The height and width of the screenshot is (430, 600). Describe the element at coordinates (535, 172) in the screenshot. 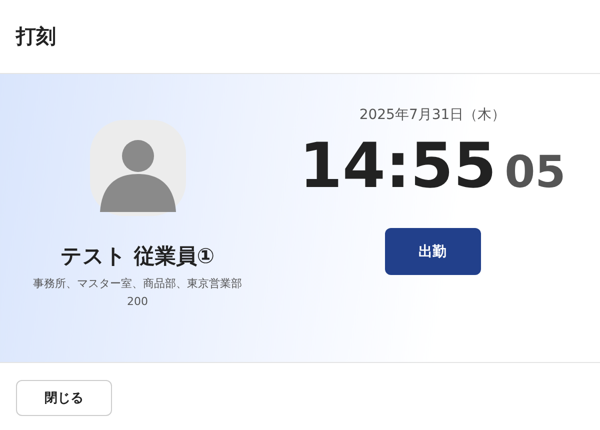

I see `clock-seconds: 05` at that location.